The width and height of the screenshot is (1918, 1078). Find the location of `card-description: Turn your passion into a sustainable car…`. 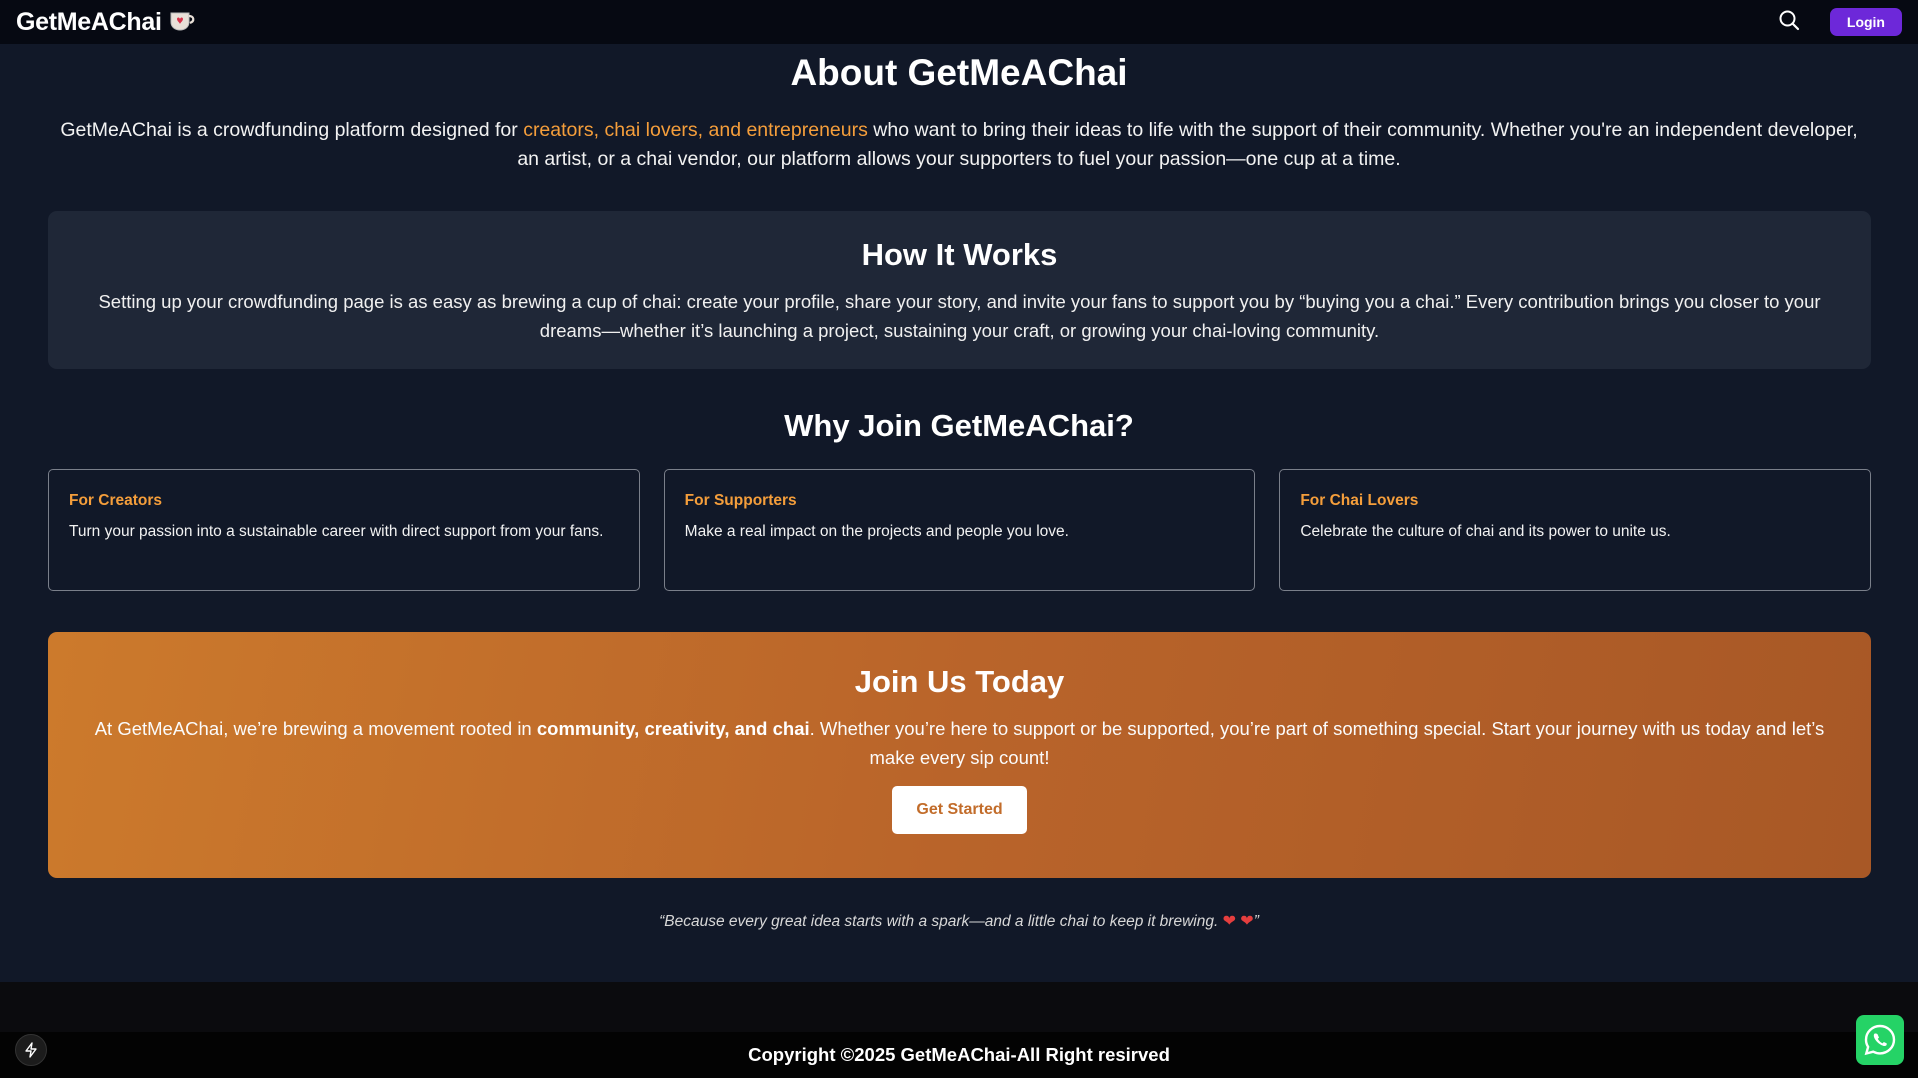

card-description: Turn your passion into a sustainable car… is located at coordinates (336, 531).